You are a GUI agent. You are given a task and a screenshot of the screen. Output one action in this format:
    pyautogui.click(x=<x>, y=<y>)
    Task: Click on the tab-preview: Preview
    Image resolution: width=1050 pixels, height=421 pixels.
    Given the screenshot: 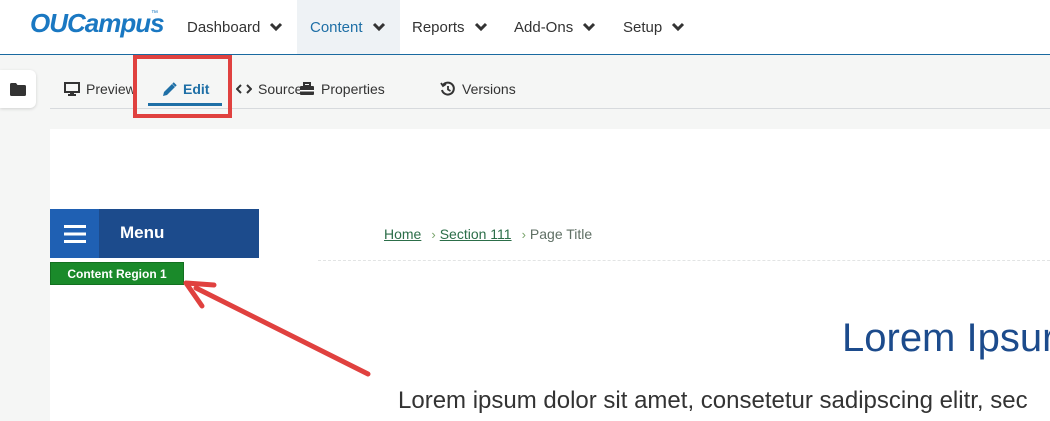 What is the action you would take?
    pyautogui.click(x=100, y=89)
    